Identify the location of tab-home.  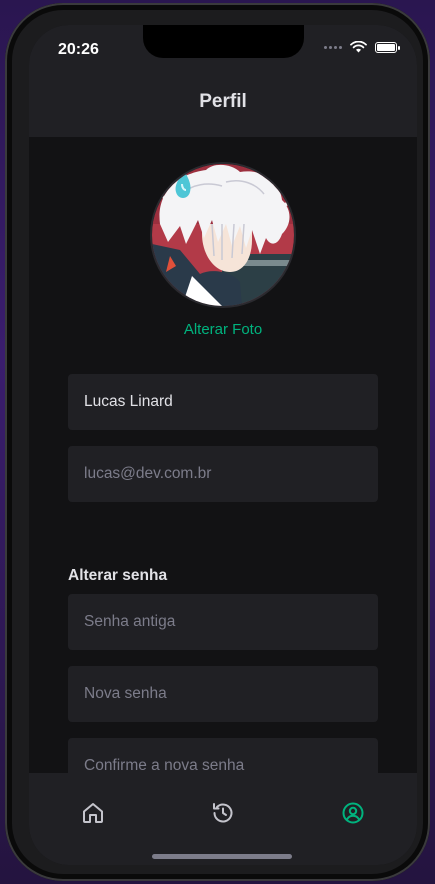
(93, 813).